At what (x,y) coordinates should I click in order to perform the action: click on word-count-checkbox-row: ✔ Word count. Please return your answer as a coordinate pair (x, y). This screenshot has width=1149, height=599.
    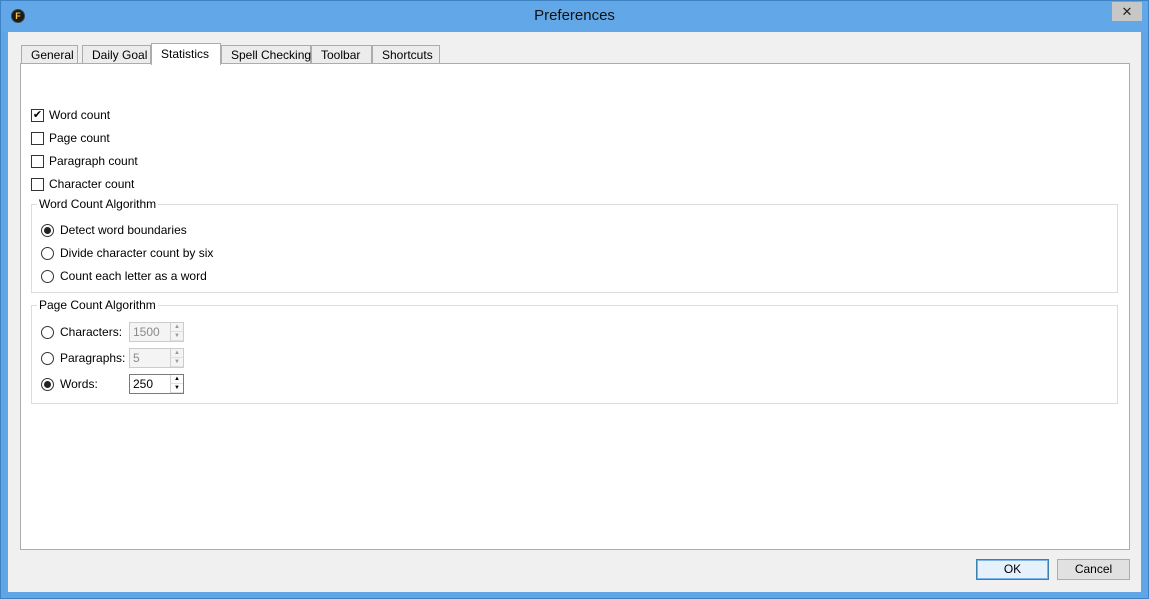
    Looking at the image, I should click on (70, 115).